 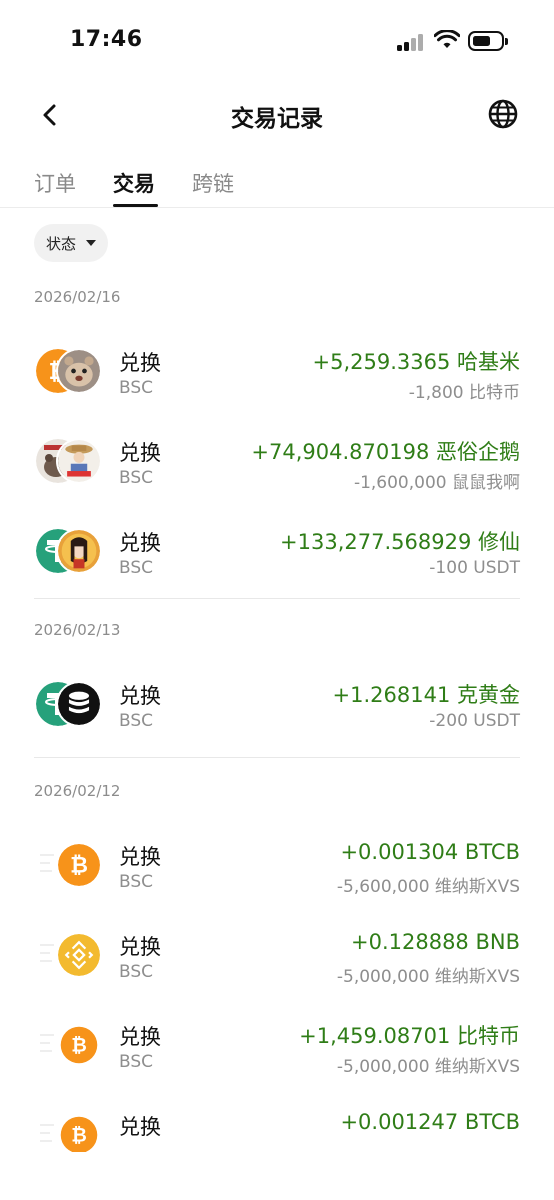 What do you see at coordinates (428, 887) in the screenshot?
I see `tx-sent-amount: -5,600,000 维纳斯XVS` at bounding box center [428, 887].